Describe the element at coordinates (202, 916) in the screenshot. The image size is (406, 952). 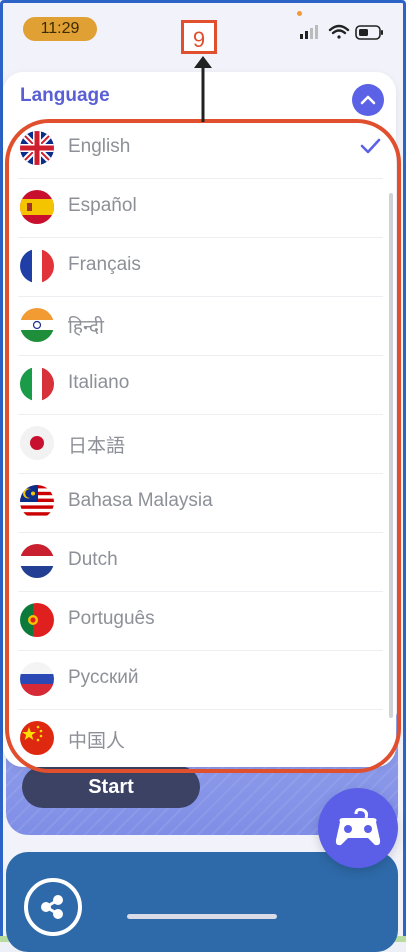
I see `home-indicator` at that location.